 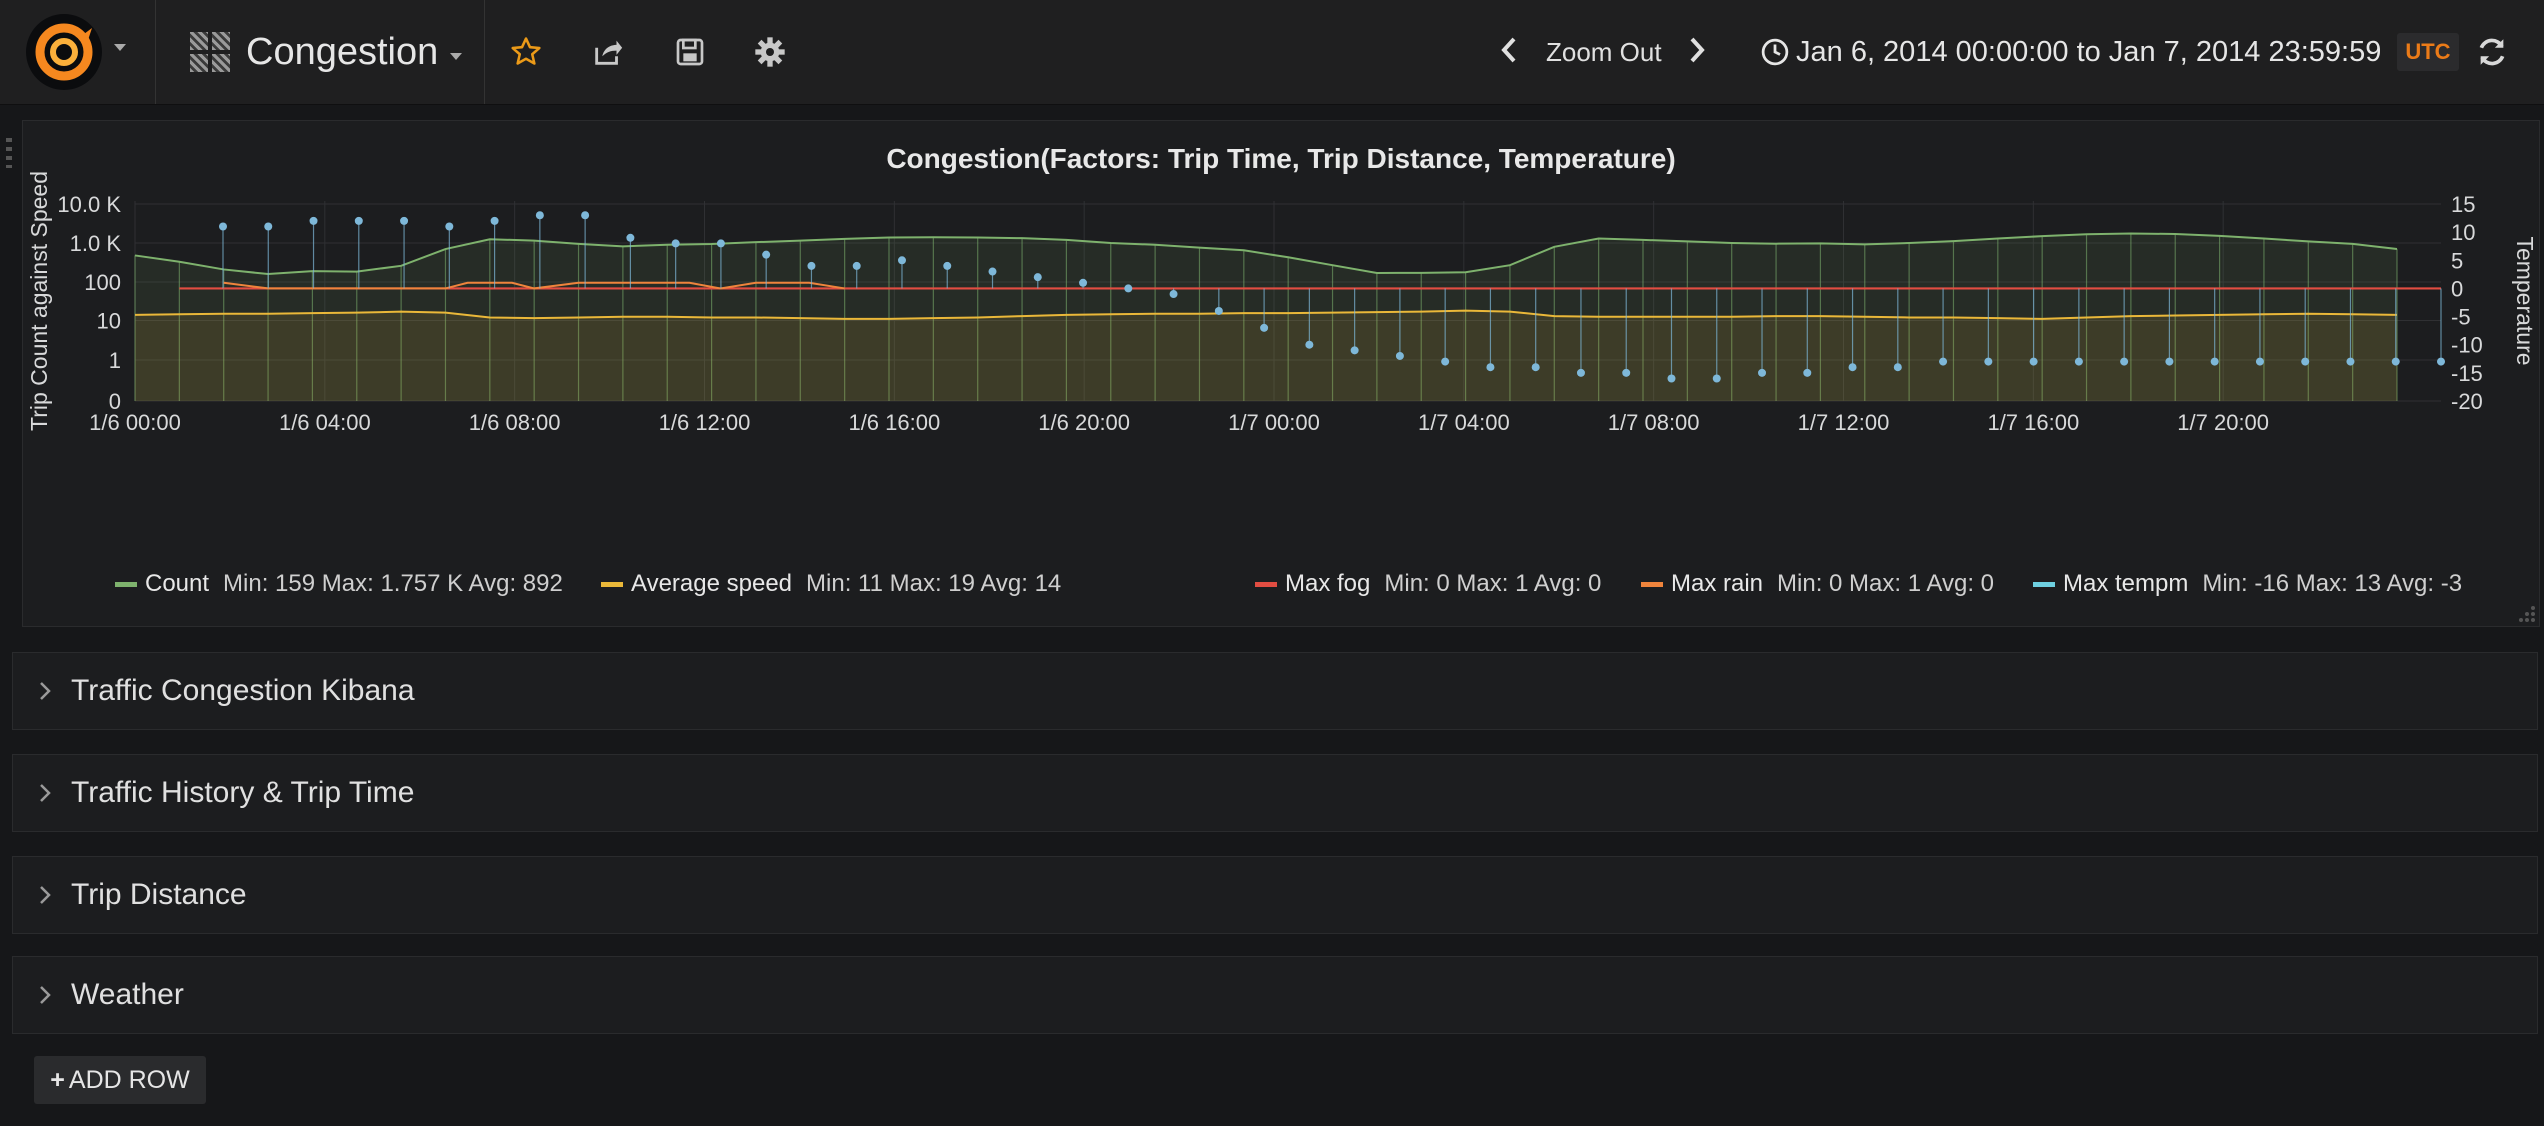 I want to click on star-icon, so click(x=526, y=51).